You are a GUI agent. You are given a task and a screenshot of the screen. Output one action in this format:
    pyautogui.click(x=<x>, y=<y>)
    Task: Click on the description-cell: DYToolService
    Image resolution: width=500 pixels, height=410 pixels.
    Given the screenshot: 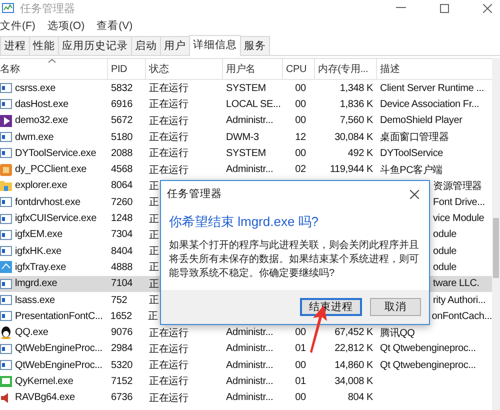 What is the action you would take?
    pyautogui.click(x=411, y=153)
    